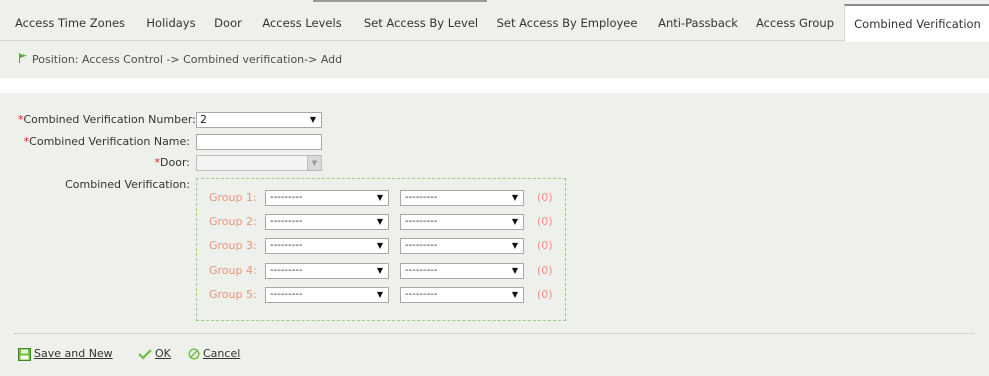  Describe the element at coordinates (327, 295) in the screenshot. I see `group-5-select-a: --------- ▼` at that location.